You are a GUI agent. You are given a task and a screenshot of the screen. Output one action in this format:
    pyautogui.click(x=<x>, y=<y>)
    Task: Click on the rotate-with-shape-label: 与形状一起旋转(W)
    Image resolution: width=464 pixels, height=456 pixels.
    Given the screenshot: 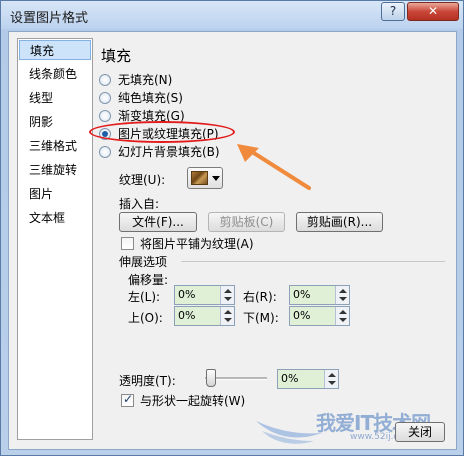 What is the action you would take?
    pyautogui.click(x=193, y=401)
    